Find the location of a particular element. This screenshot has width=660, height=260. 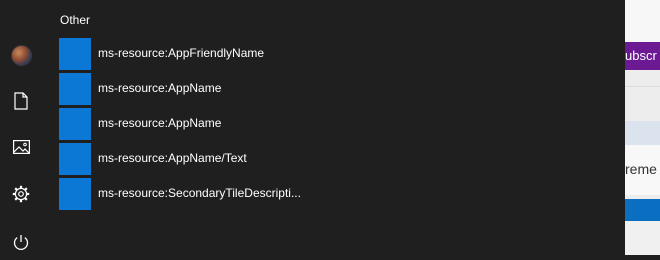

background-lower is located at coordinates (642, 238).